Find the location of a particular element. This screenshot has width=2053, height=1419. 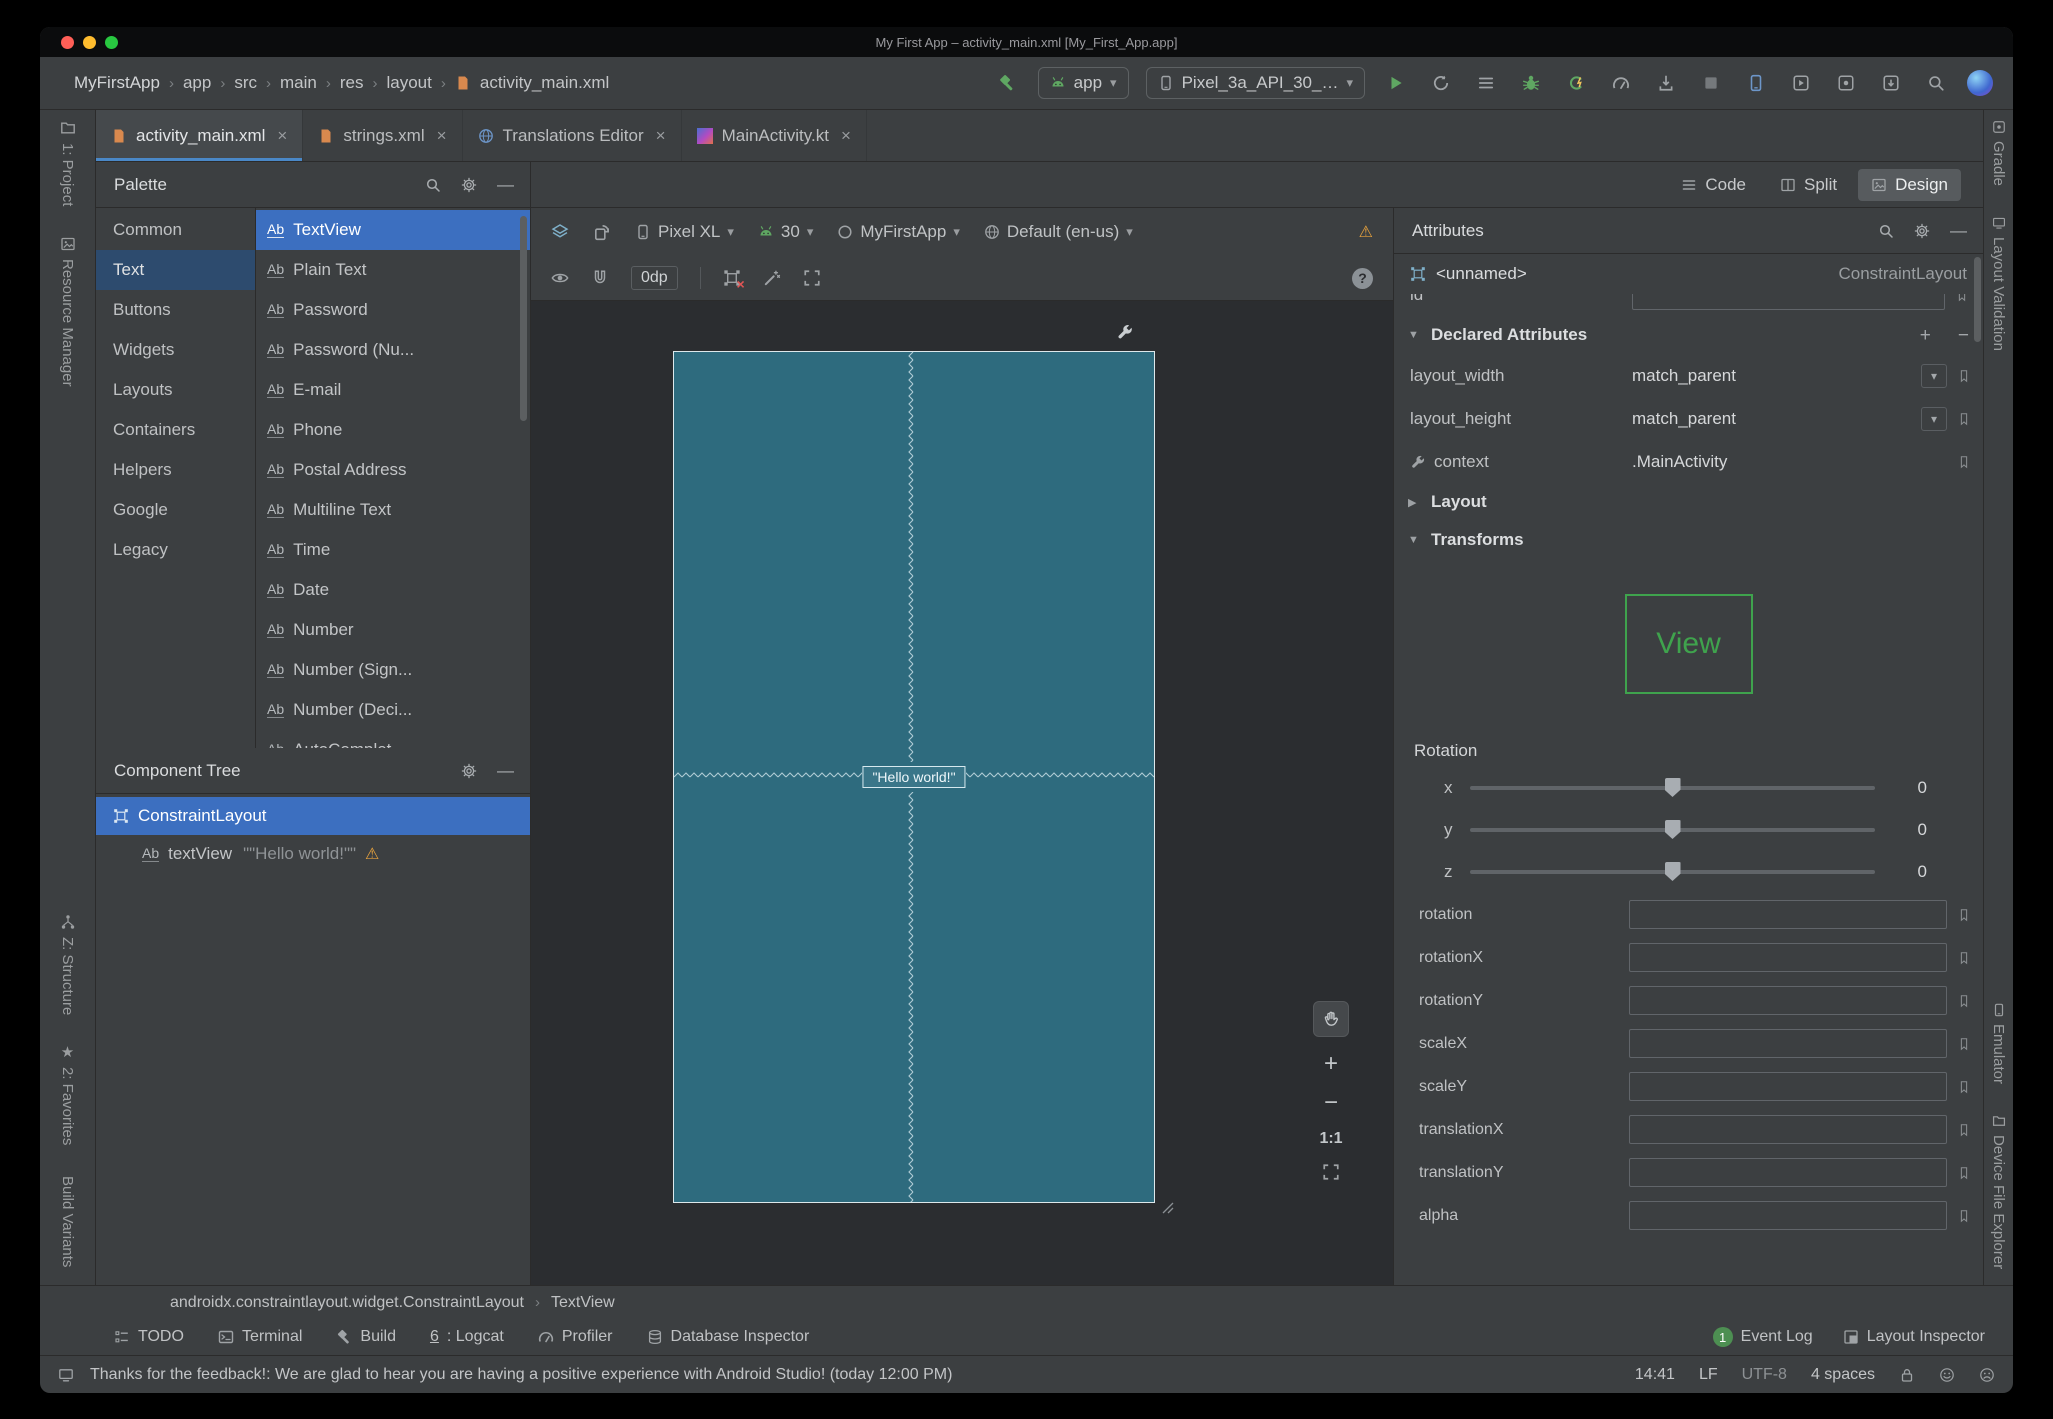

device-in-editor-select: Pixel XL ▾ is located at coordinates (684, 232).